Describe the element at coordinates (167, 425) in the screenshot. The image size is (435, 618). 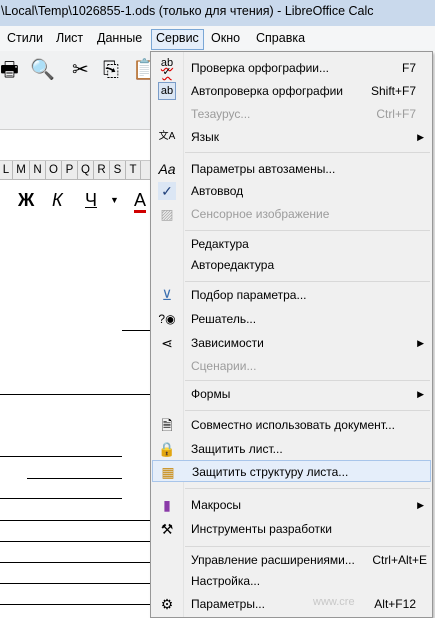
I see `share-document-icon: 🗎` at that location.